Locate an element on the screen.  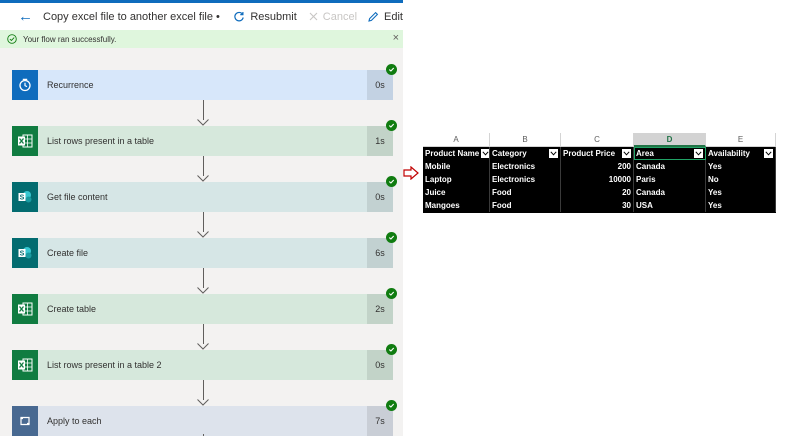
step-label: Recurrence is located at coordinates (70, 85).